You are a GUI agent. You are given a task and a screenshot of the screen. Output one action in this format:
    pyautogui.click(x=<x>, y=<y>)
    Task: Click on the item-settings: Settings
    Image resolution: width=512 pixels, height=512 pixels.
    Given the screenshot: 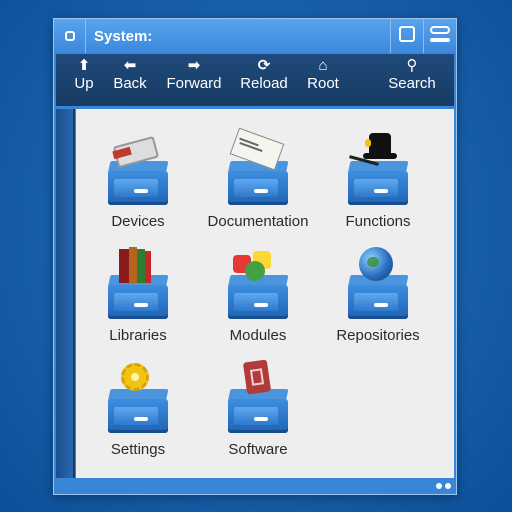 What is the action you would take?
    pyautogui.click(x=138, y=408)
    